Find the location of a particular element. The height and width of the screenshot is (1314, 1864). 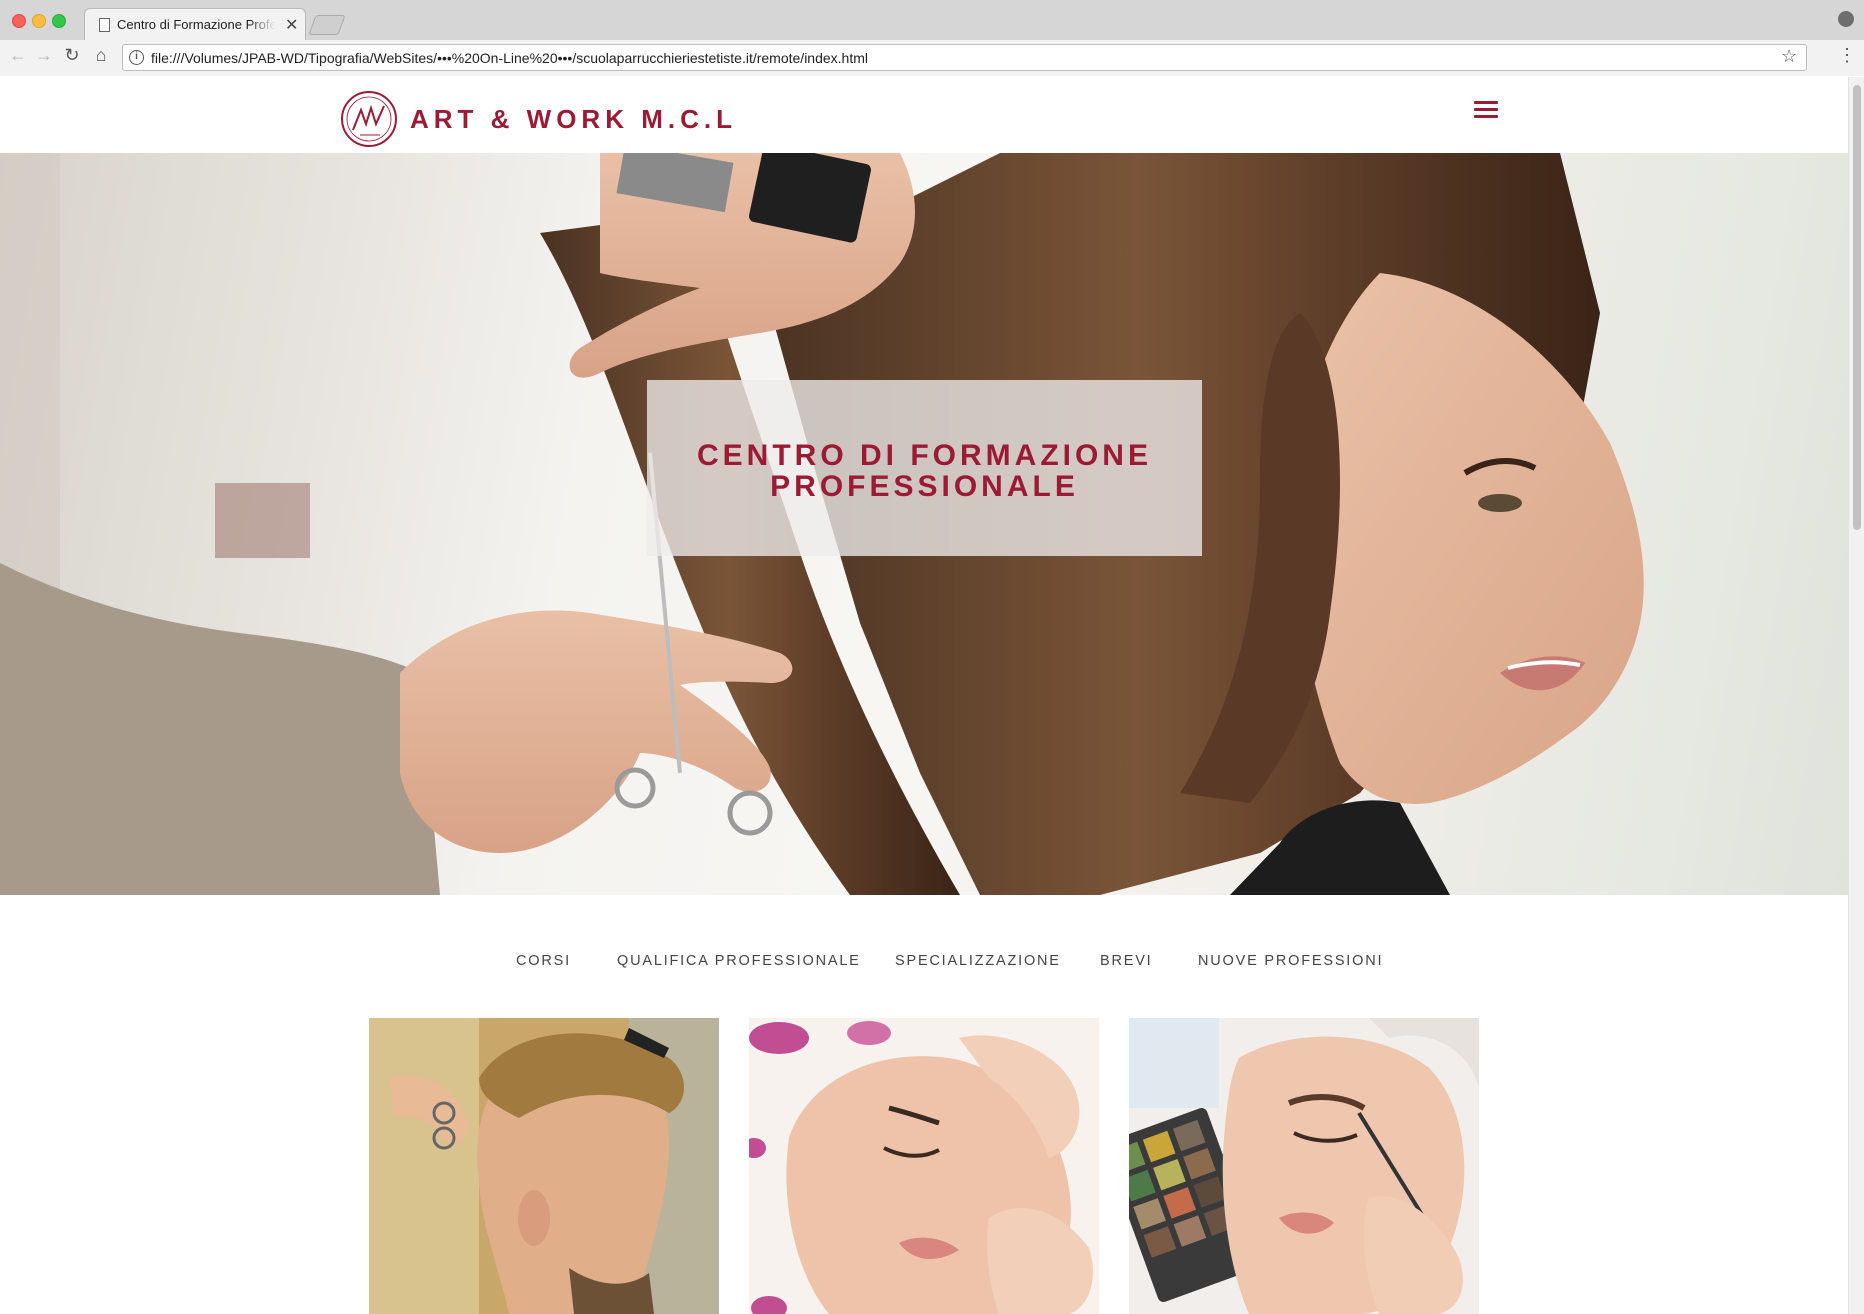

site-name: ART & WORK M.C.L is located at coordinates (573, 119).